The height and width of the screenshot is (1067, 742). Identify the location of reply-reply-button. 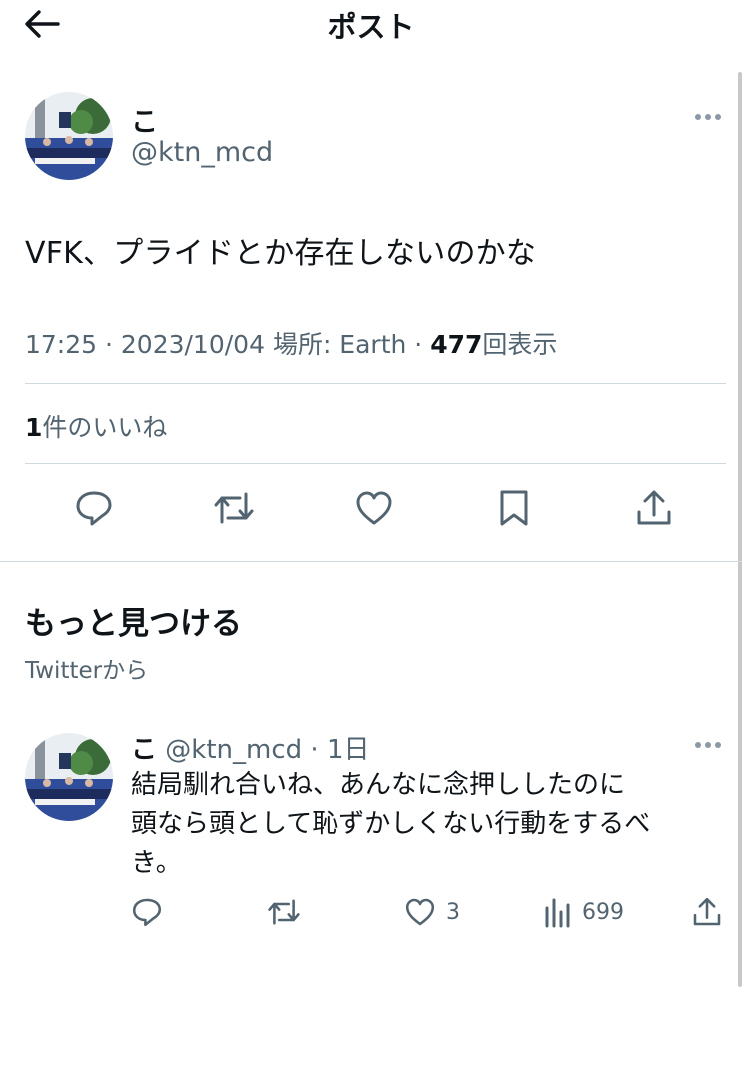
(147, 912).